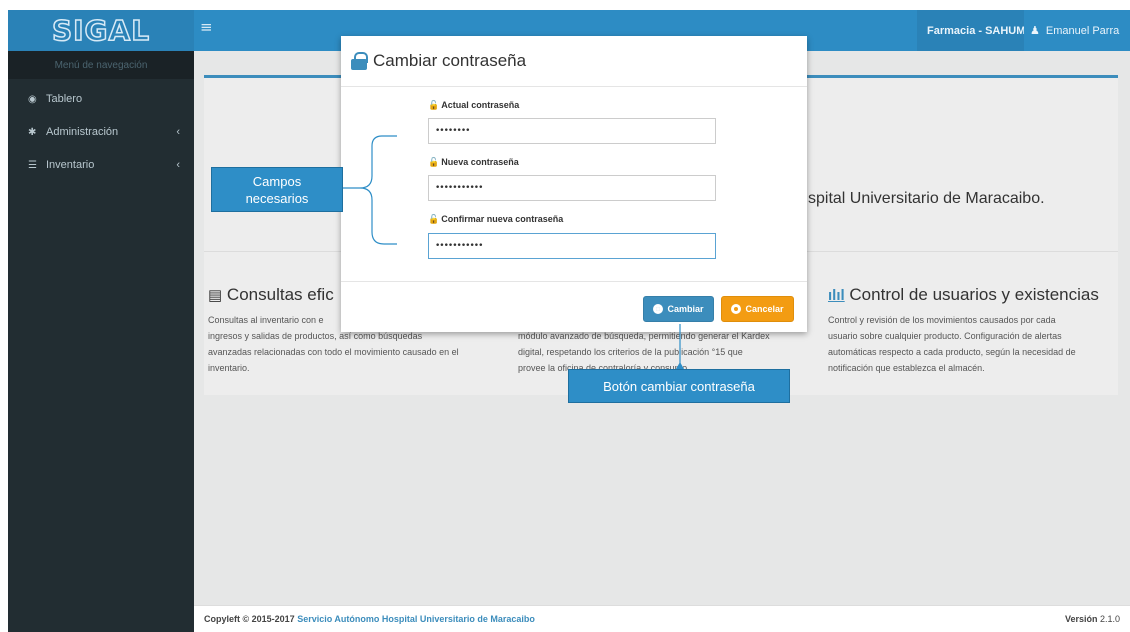 The height and width of the screenshot is (632, 1130). What do you see at coordinates (572, 246) in the screenshot?
I see `confirm-password-field: •••••••••••` at bounding box center [572, 246].